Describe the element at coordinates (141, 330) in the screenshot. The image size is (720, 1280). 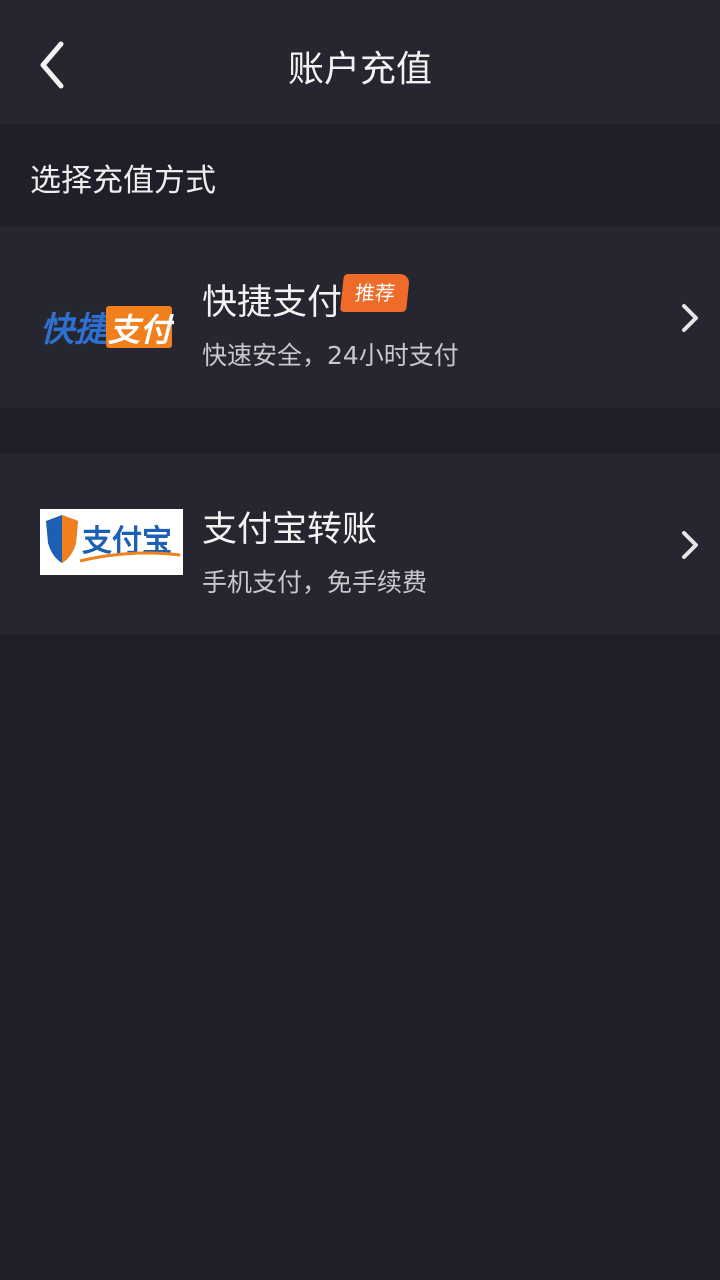
I see `svg-text: 支付` at that location.